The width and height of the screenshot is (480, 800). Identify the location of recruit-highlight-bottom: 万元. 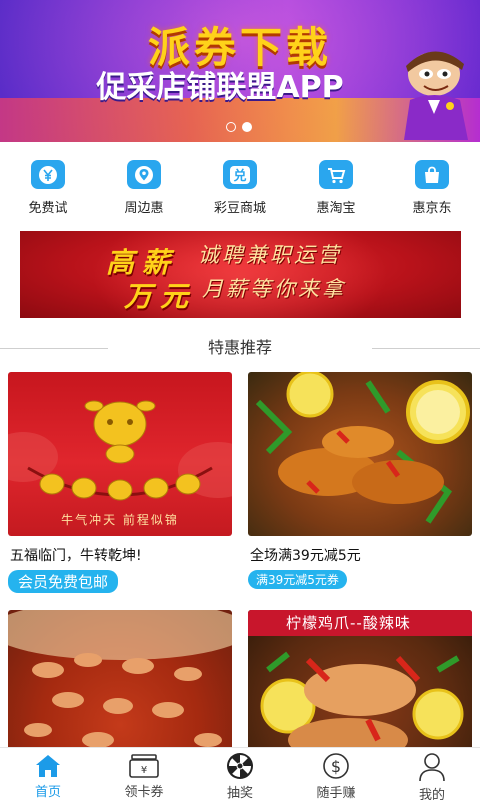
(160, 296).